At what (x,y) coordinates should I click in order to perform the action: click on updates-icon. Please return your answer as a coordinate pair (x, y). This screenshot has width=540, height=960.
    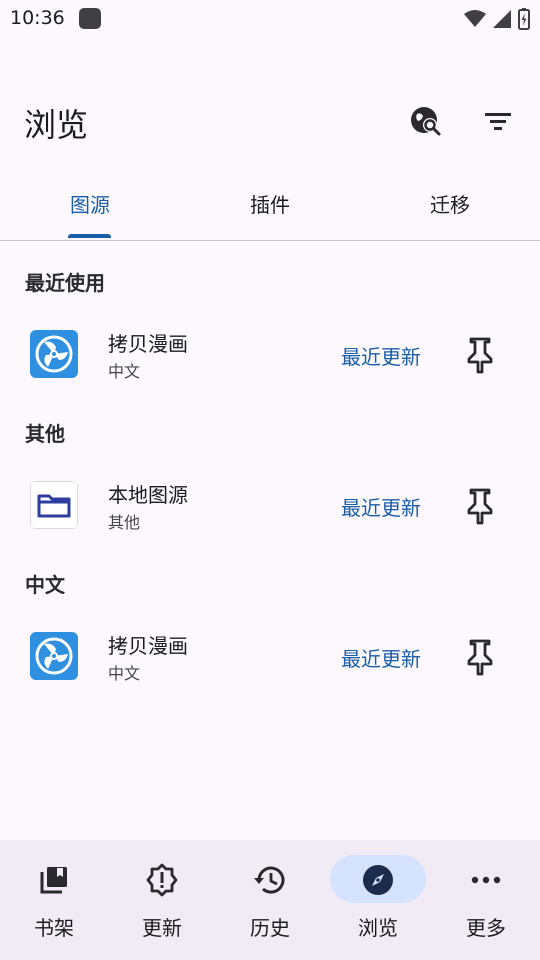
    Looking at the image, I should click on (162, 880).